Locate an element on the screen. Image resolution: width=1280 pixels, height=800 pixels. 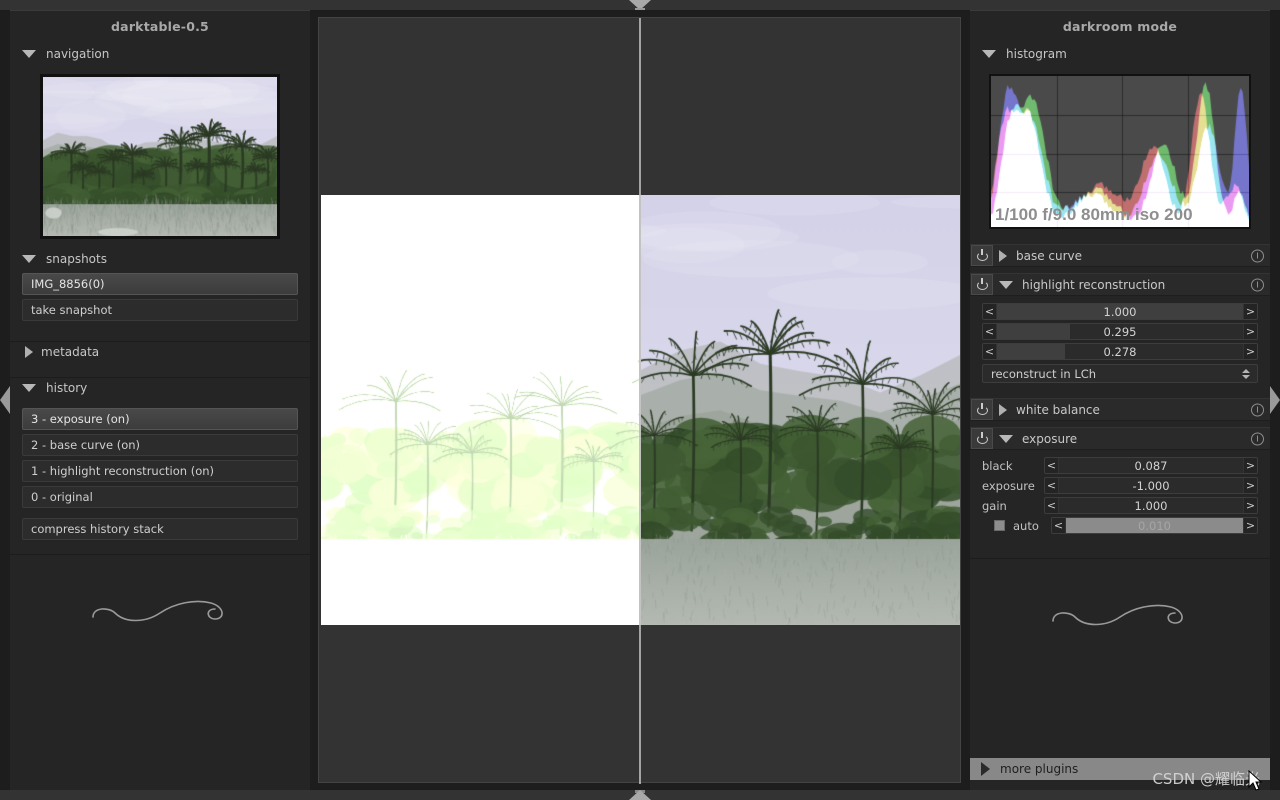
slider-value: -1.000 is located at coordinates (1151, 485).